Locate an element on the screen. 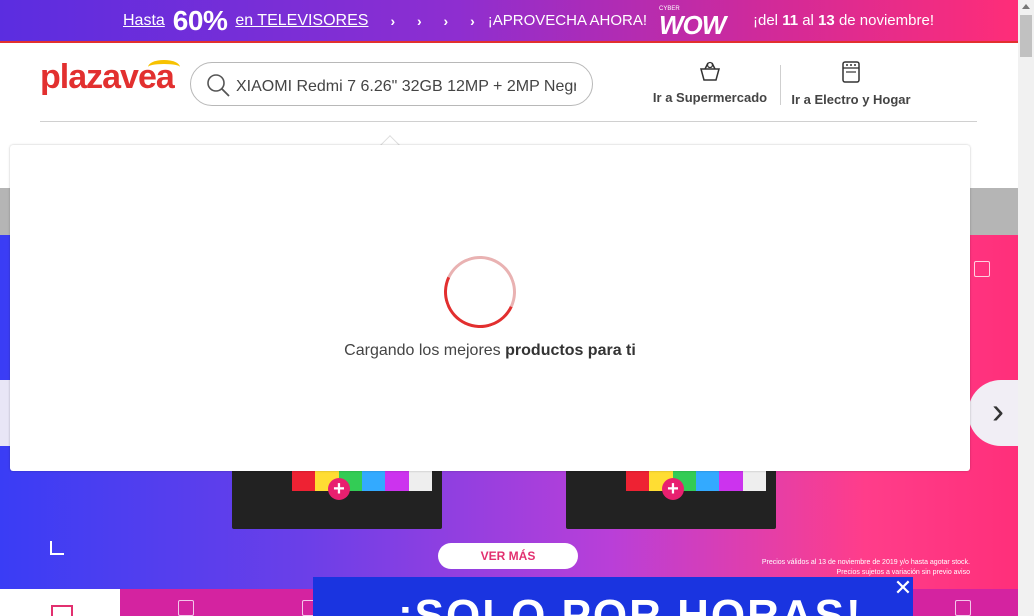 This screenshot has width=1034, height=616. day-end: 13 is located at coordinates (826, 20).